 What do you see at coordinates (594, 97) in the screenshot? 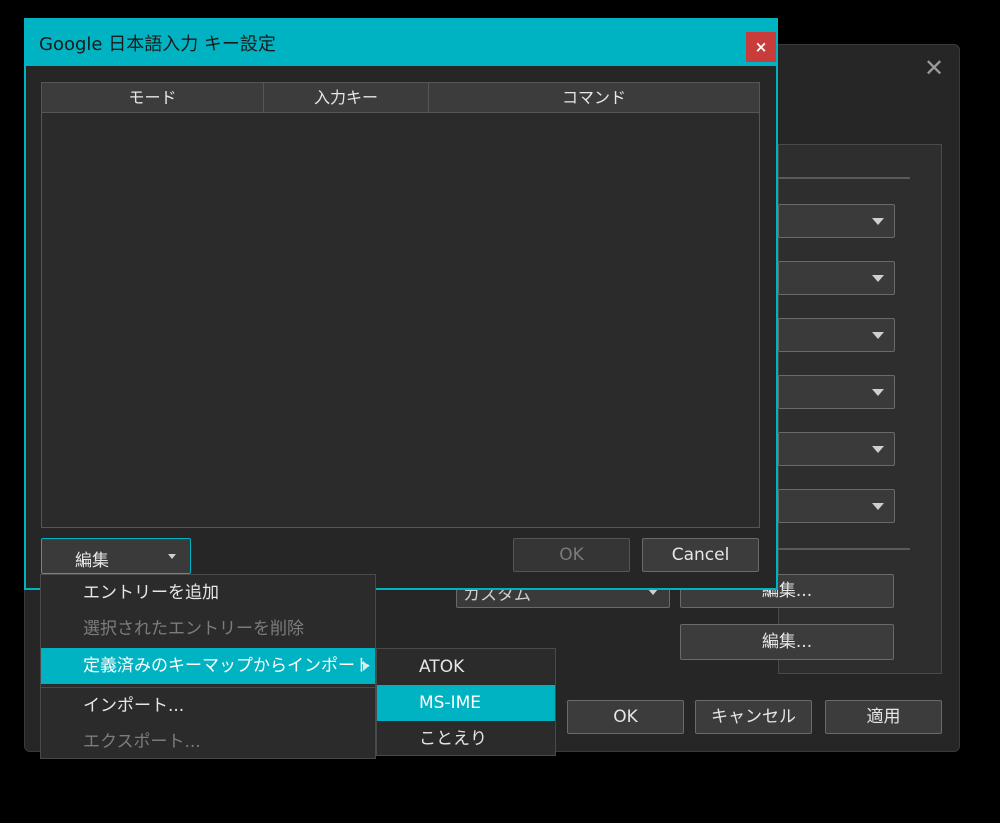
I see `column-header-command: コマンド` at bounding box center [594, 97].